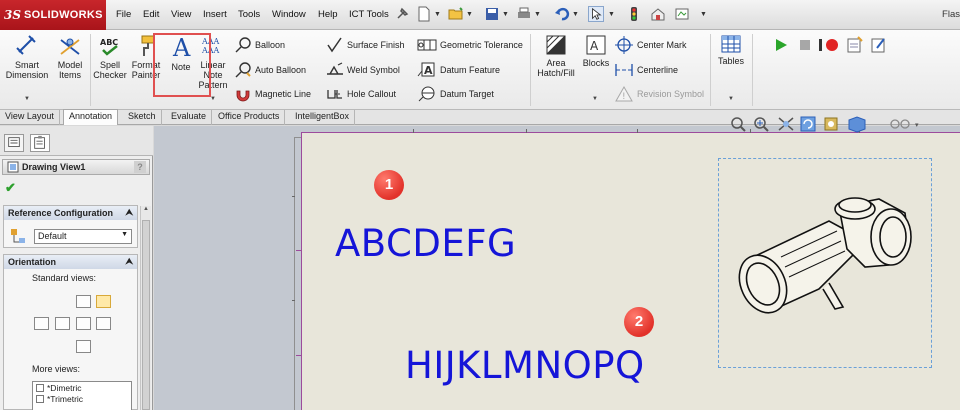 The image size is (960, 410). Describe the element at coordinates (855, 45) in the screenshot. I see `new-macro-icon` at that location.